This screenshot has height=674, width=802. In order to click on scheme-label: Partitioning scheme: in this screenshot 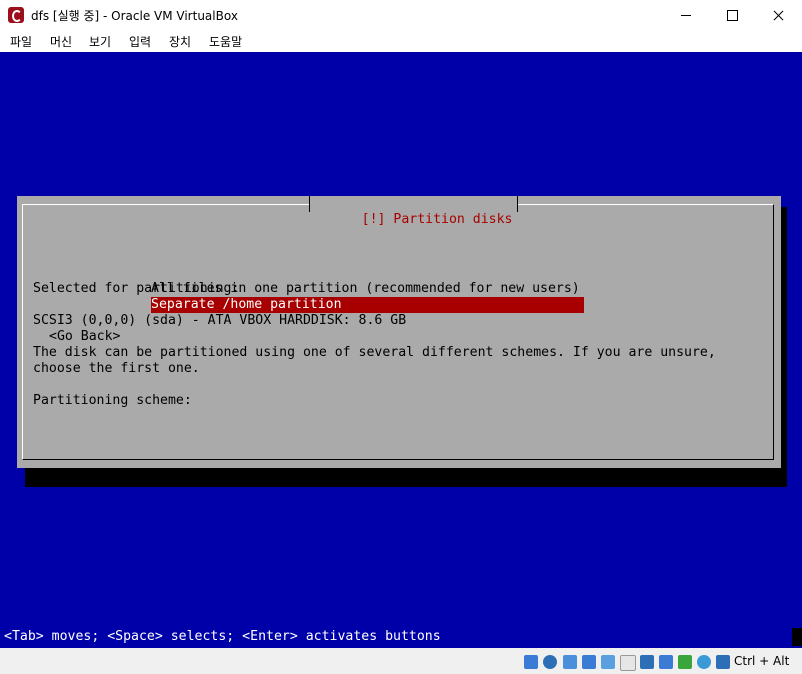, I will do `click(112, 400)`.